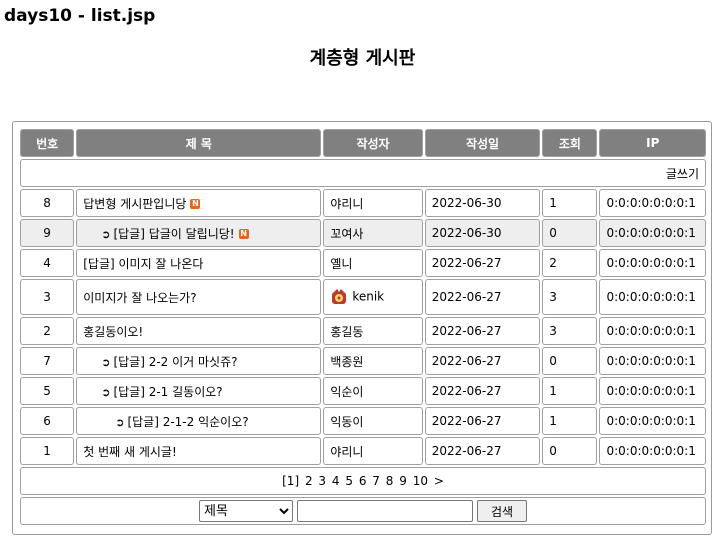 This screenshot has width=725, height=548. What do you see at coordinates (652, 143) in the screenshot?
I see `col-header-ip: IP` at bounding box center [652, 143].